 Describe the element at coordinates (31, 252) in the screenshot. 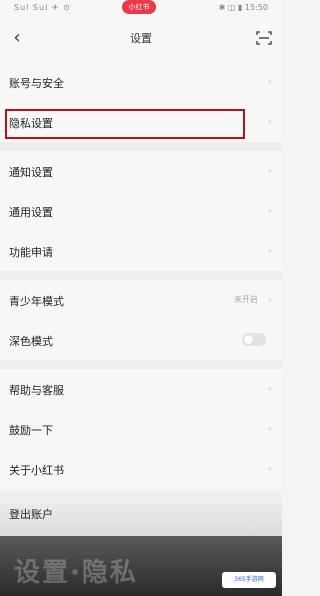

I see `row-label: 功能申请` at that location.